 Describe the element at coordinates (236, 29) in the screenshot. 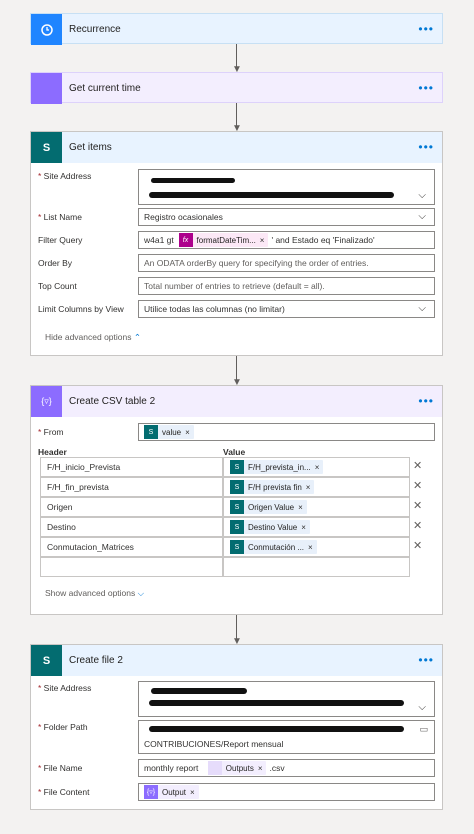

I see `recurrence-card: Recurrence •••` at that location.